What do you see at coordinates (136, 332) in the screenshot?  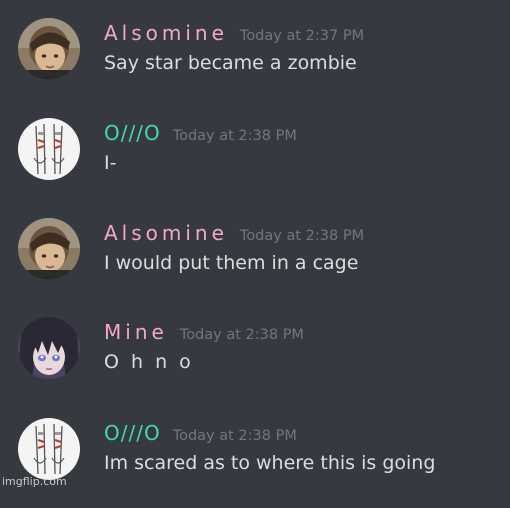 I see `username: Mine` at bounding box center [136, 332].